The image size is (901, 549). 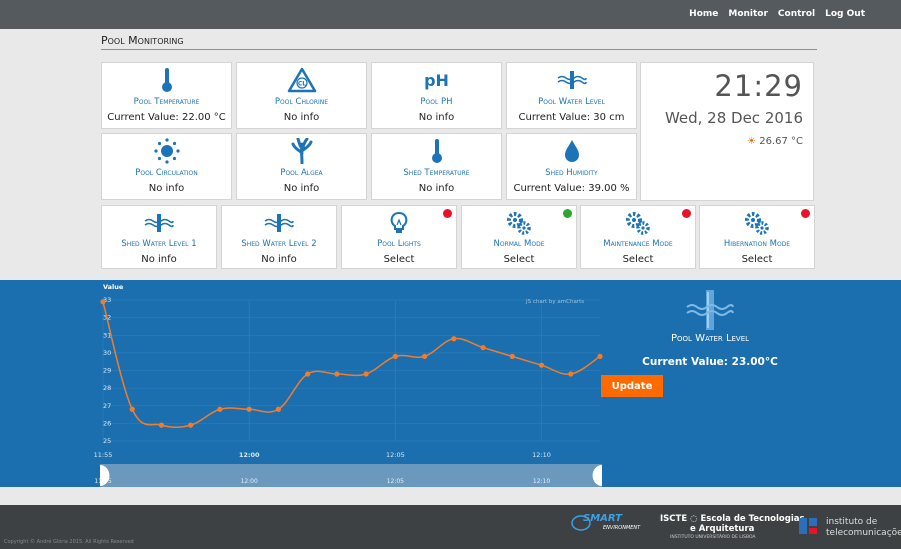 What do you see at coordinates (436, 95) in the screenshot?
I see `tile-pool-ph: pH Pool PH No info` at bounding box center [436, 95].